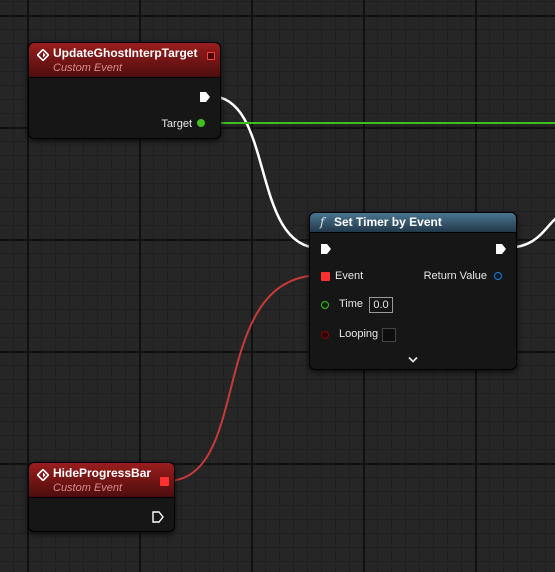 The width and height of the screenshot is (555, 572). I want to click on exec-input-pin, so click(326, 249).